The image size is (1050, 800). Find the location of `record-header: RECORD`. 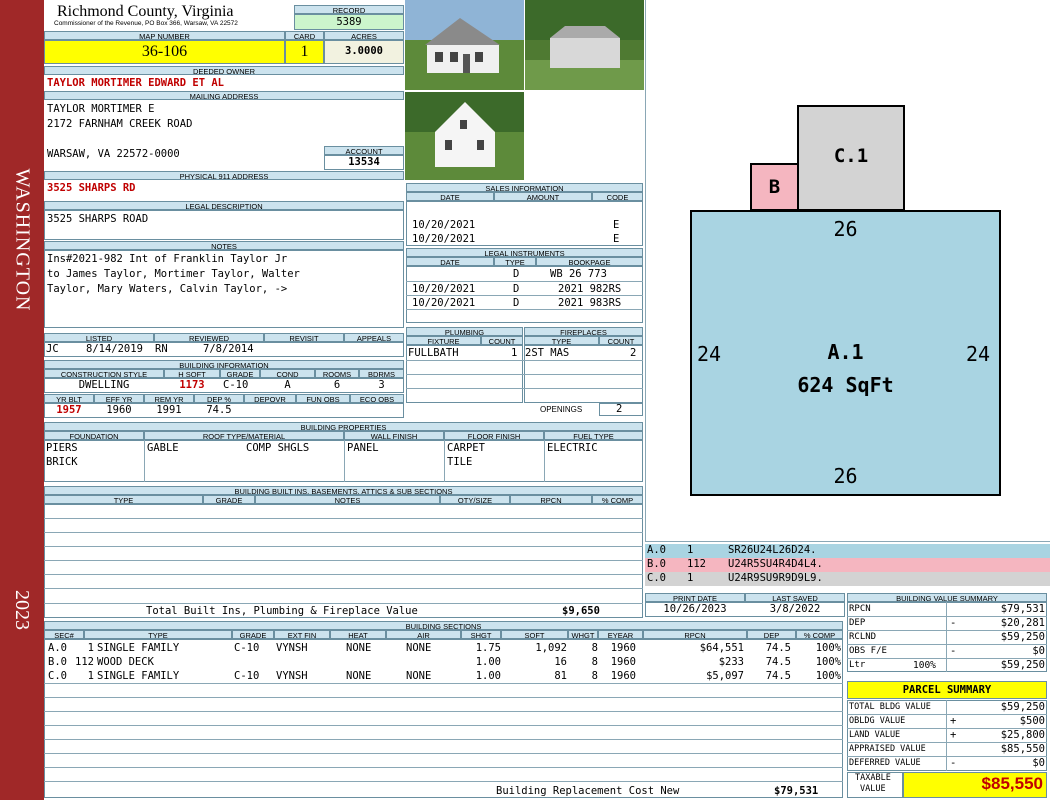

record-header: RECORD is located at coordinates (349, 9).